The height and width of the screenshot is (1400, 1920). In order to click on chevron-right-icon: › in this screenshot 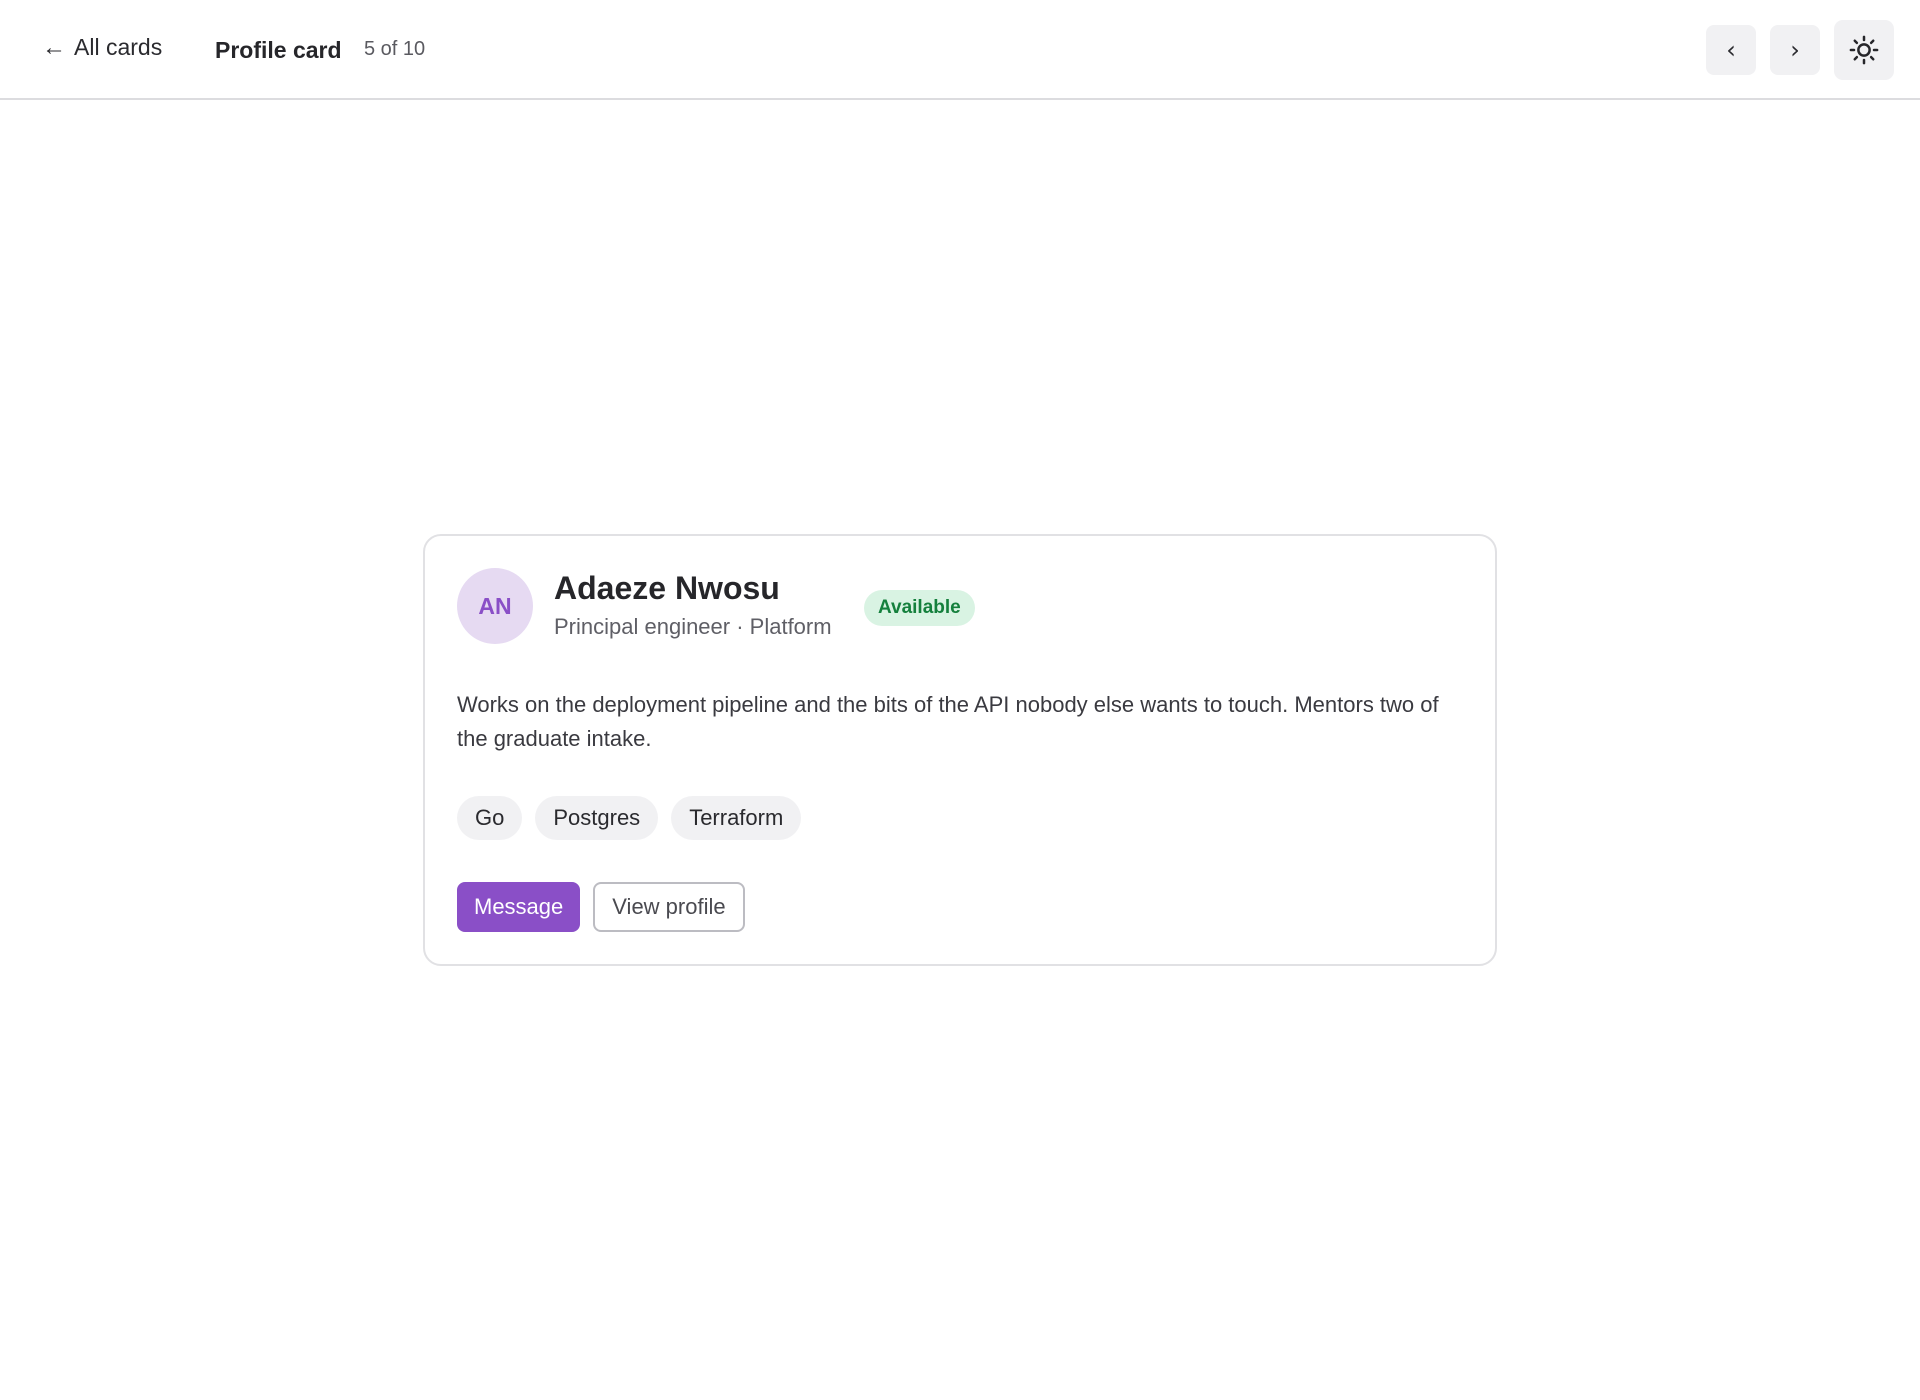, I will do `click(1795, 50)`.